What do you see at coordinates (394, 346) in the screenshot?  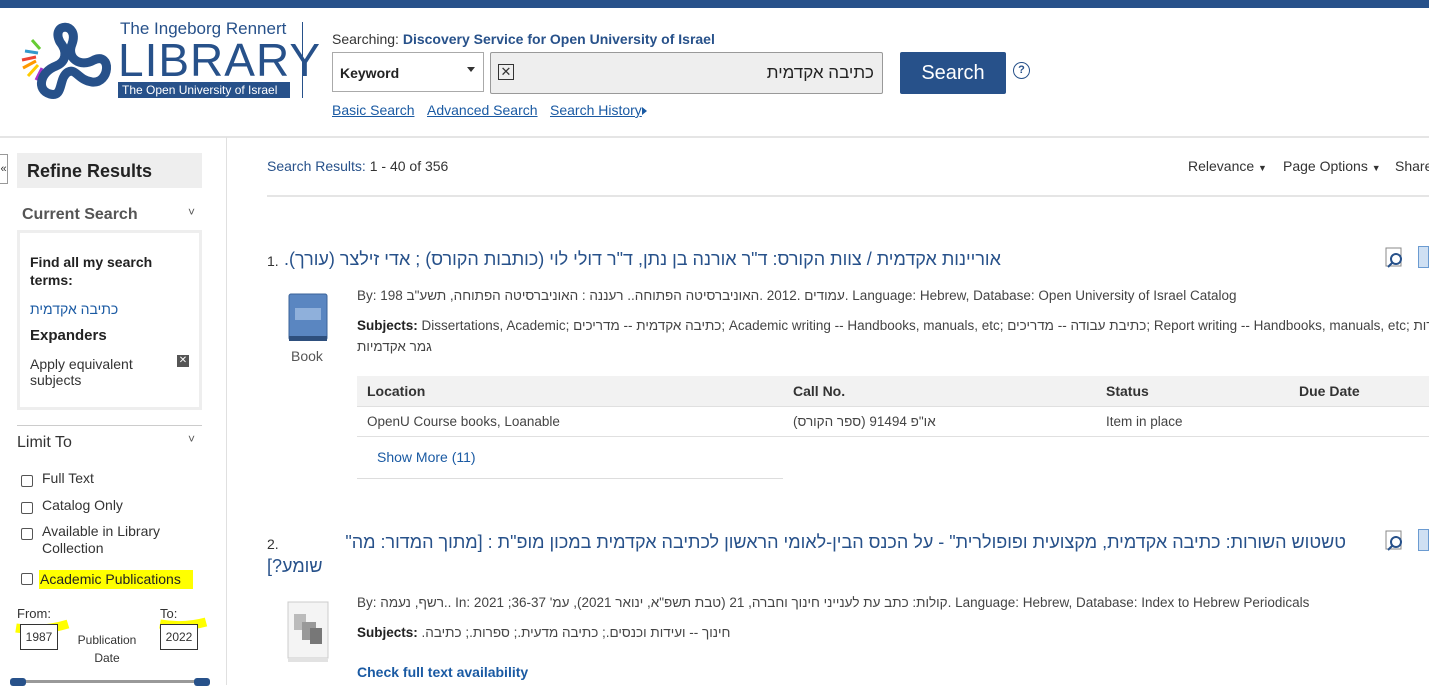 I see `result-subjects-cont: גמר אקדמיות` at bounding box center [394, 346].